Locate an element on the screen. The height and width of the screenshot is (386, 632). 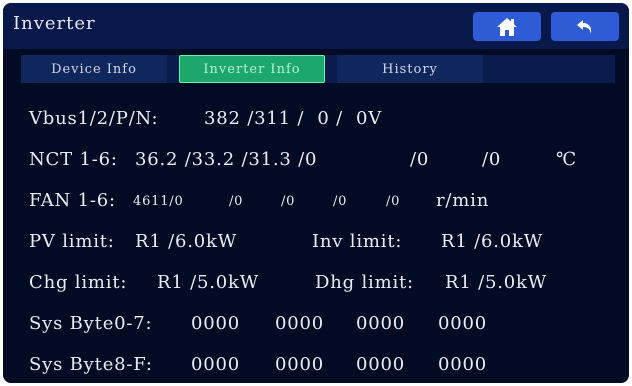
sys-byte-8-f-value-1: 0000 is located at coordinates (216, 364).